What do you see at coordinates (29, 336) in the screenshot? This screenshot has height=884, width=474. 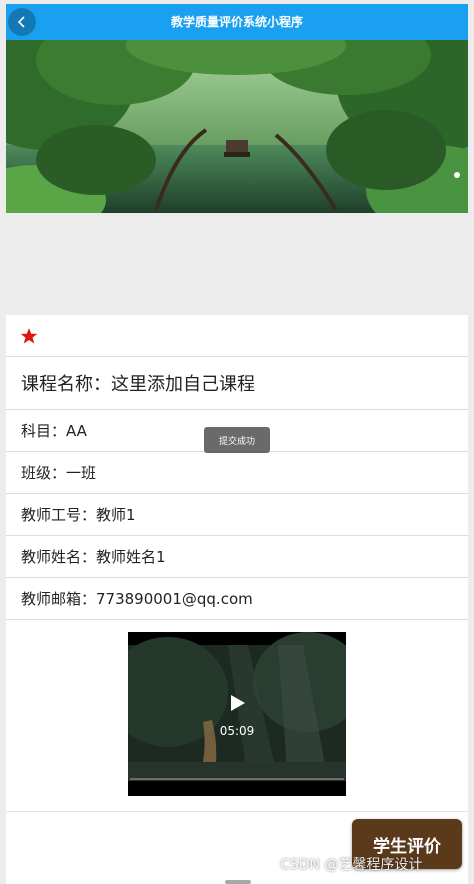 I see `star-icon` at bounding box center [29, 336].